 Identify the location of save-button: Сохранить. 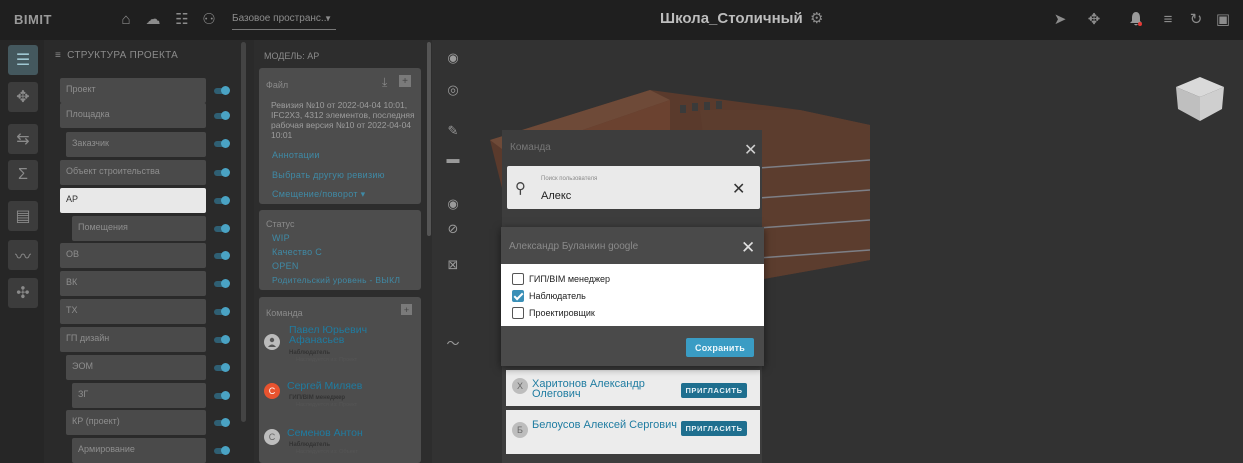
(720, 347).